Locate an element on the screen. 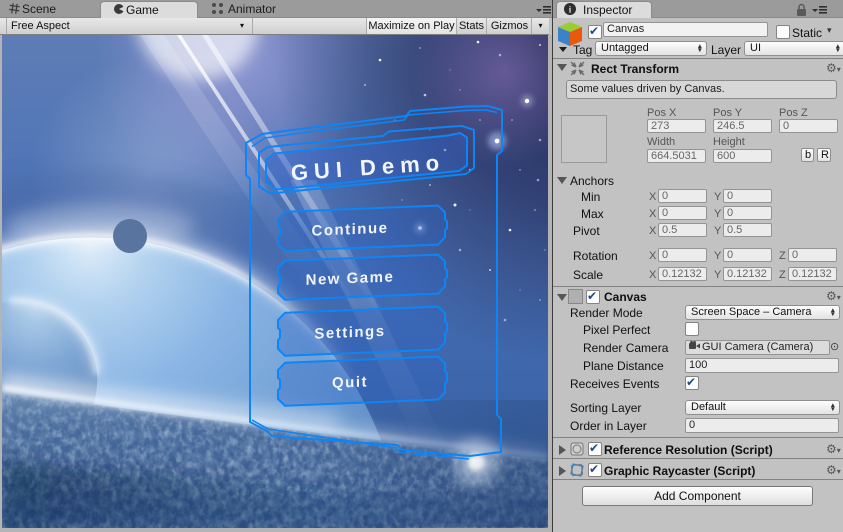 Image resolution: width=843 pixels, height=532 pixels. svg-text: Continue is located at coordinates (350, 230).